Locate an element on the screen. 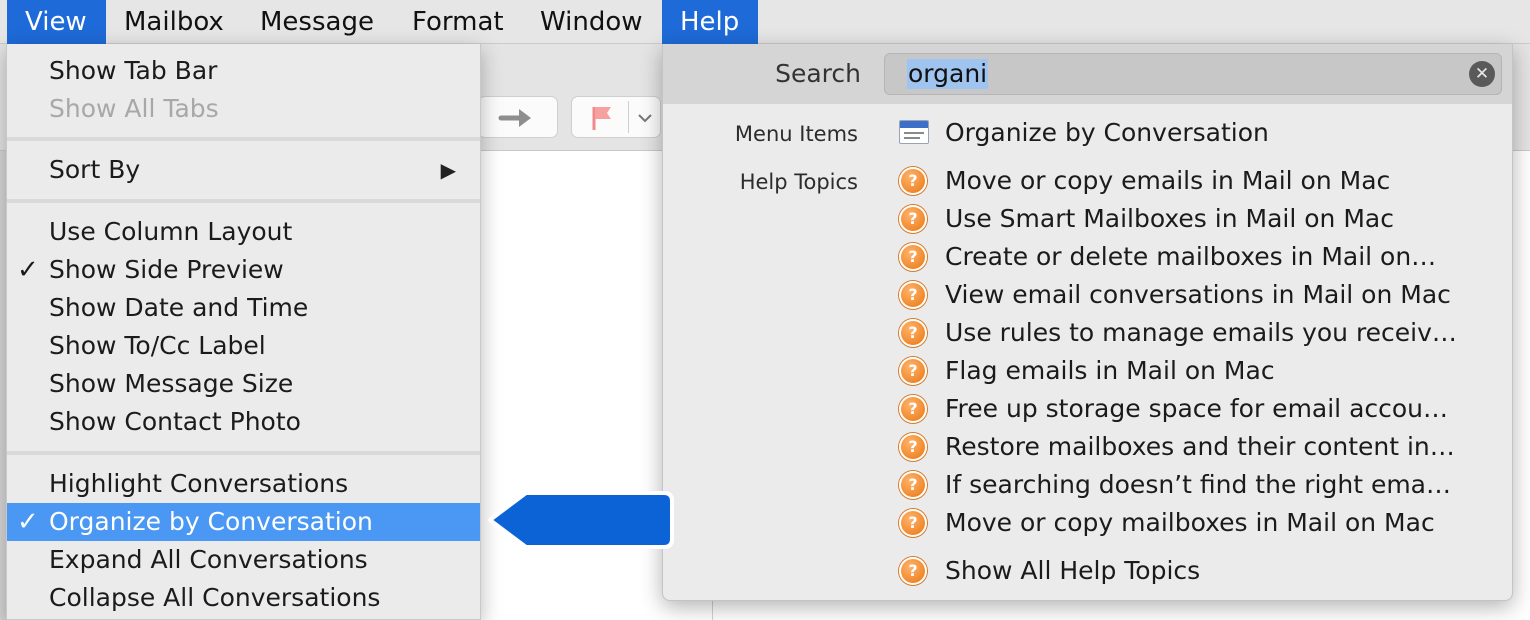 The width and height of the screenshot is (1530, 620). menu-item-collapse-all-conversations: Collapse All Conversations is located at coordinates (243, 598).